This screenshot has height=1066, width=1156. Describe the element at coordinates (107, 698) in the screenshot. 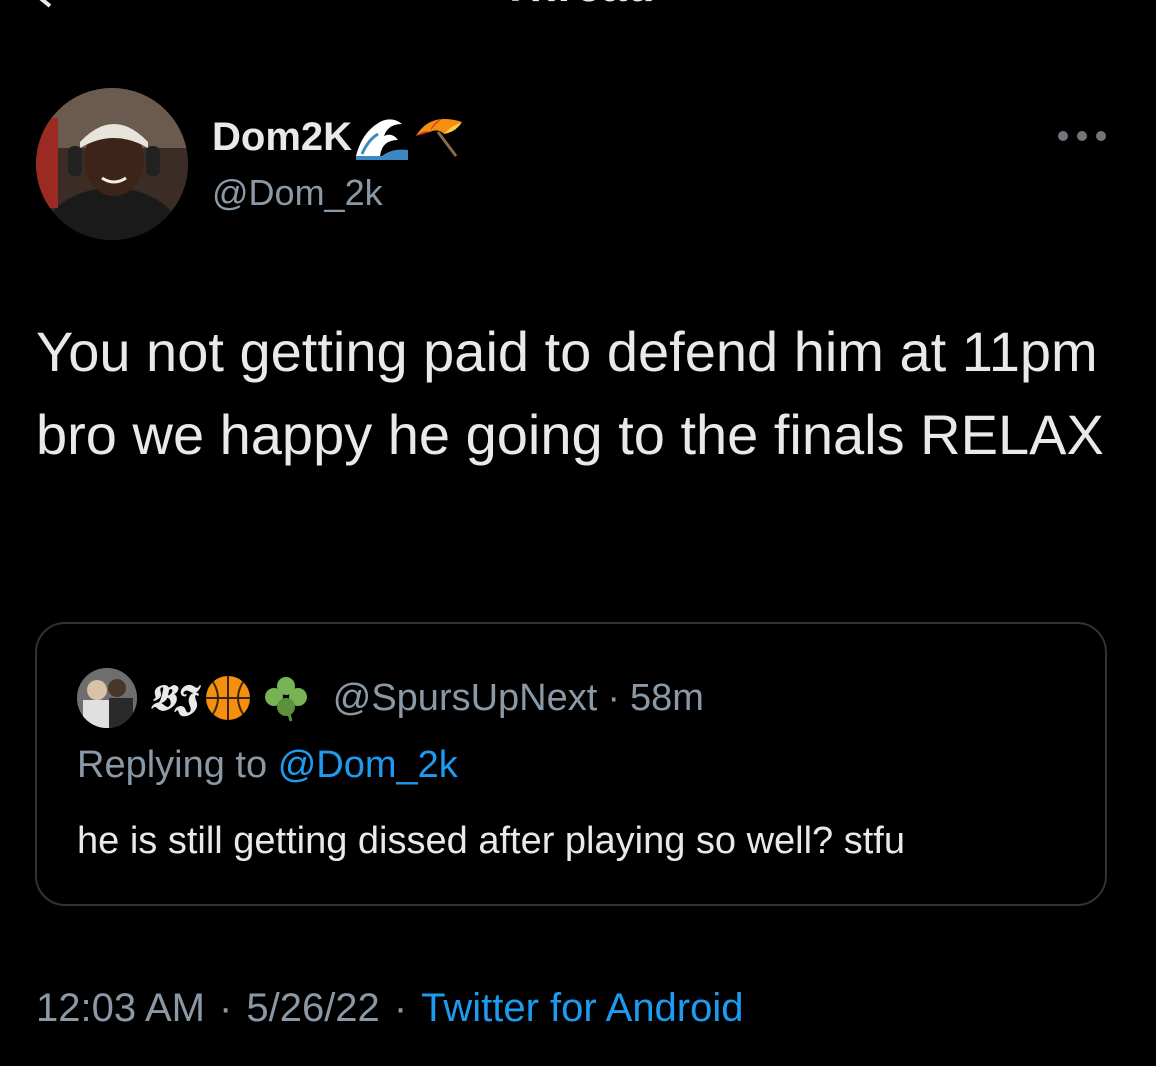

I see `quote-avatar` at that location.